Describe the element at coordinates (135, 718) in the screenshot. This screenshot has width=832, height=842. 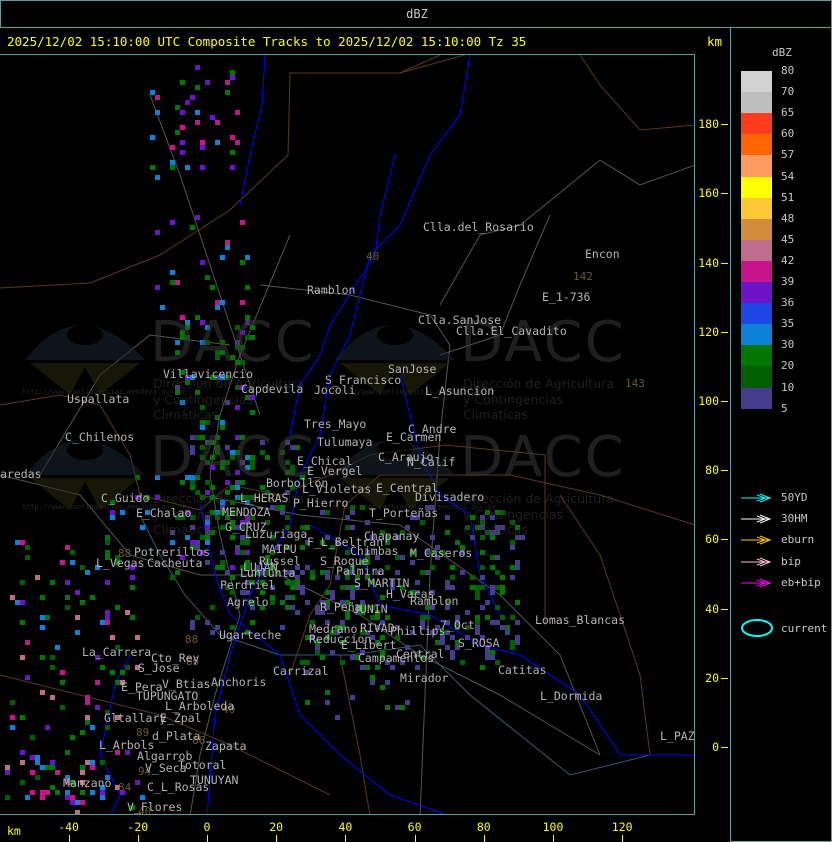
I see `place-label: Gltallary` at that location.